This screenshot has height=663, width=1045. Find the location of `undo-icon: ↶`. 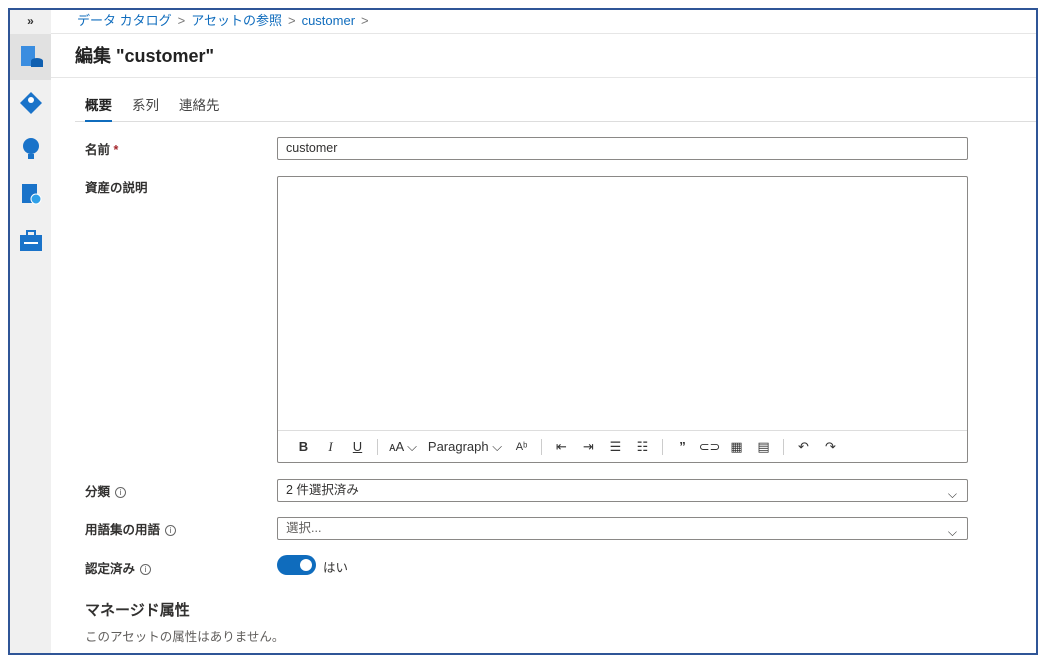

undo-icon: ↶ is located at coordinates (803, 447).